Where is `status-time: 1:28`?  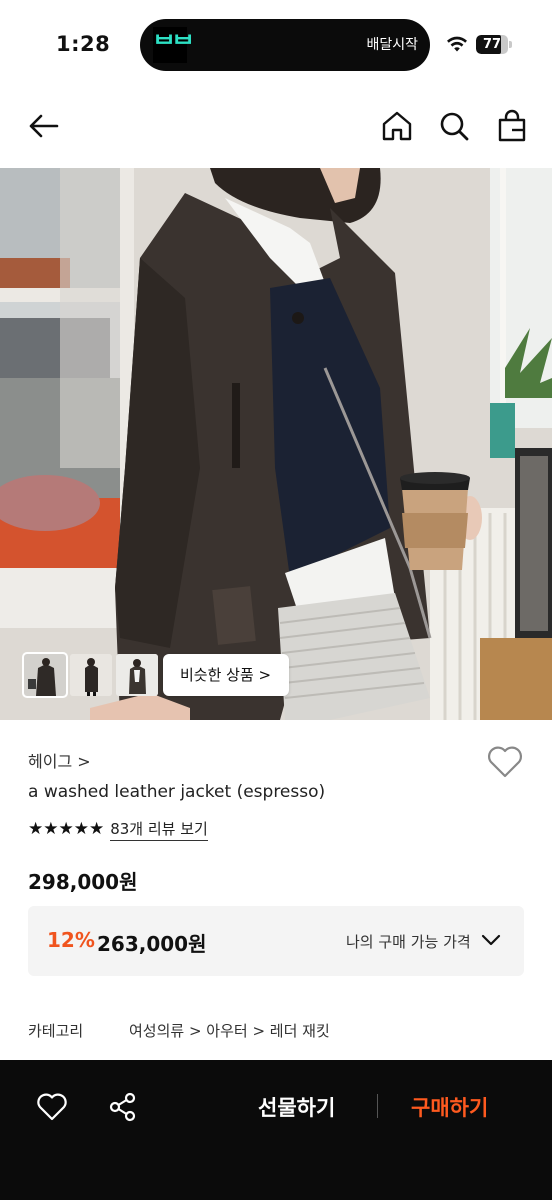
status-time: 1:28 is located at coordinates (83, 44).